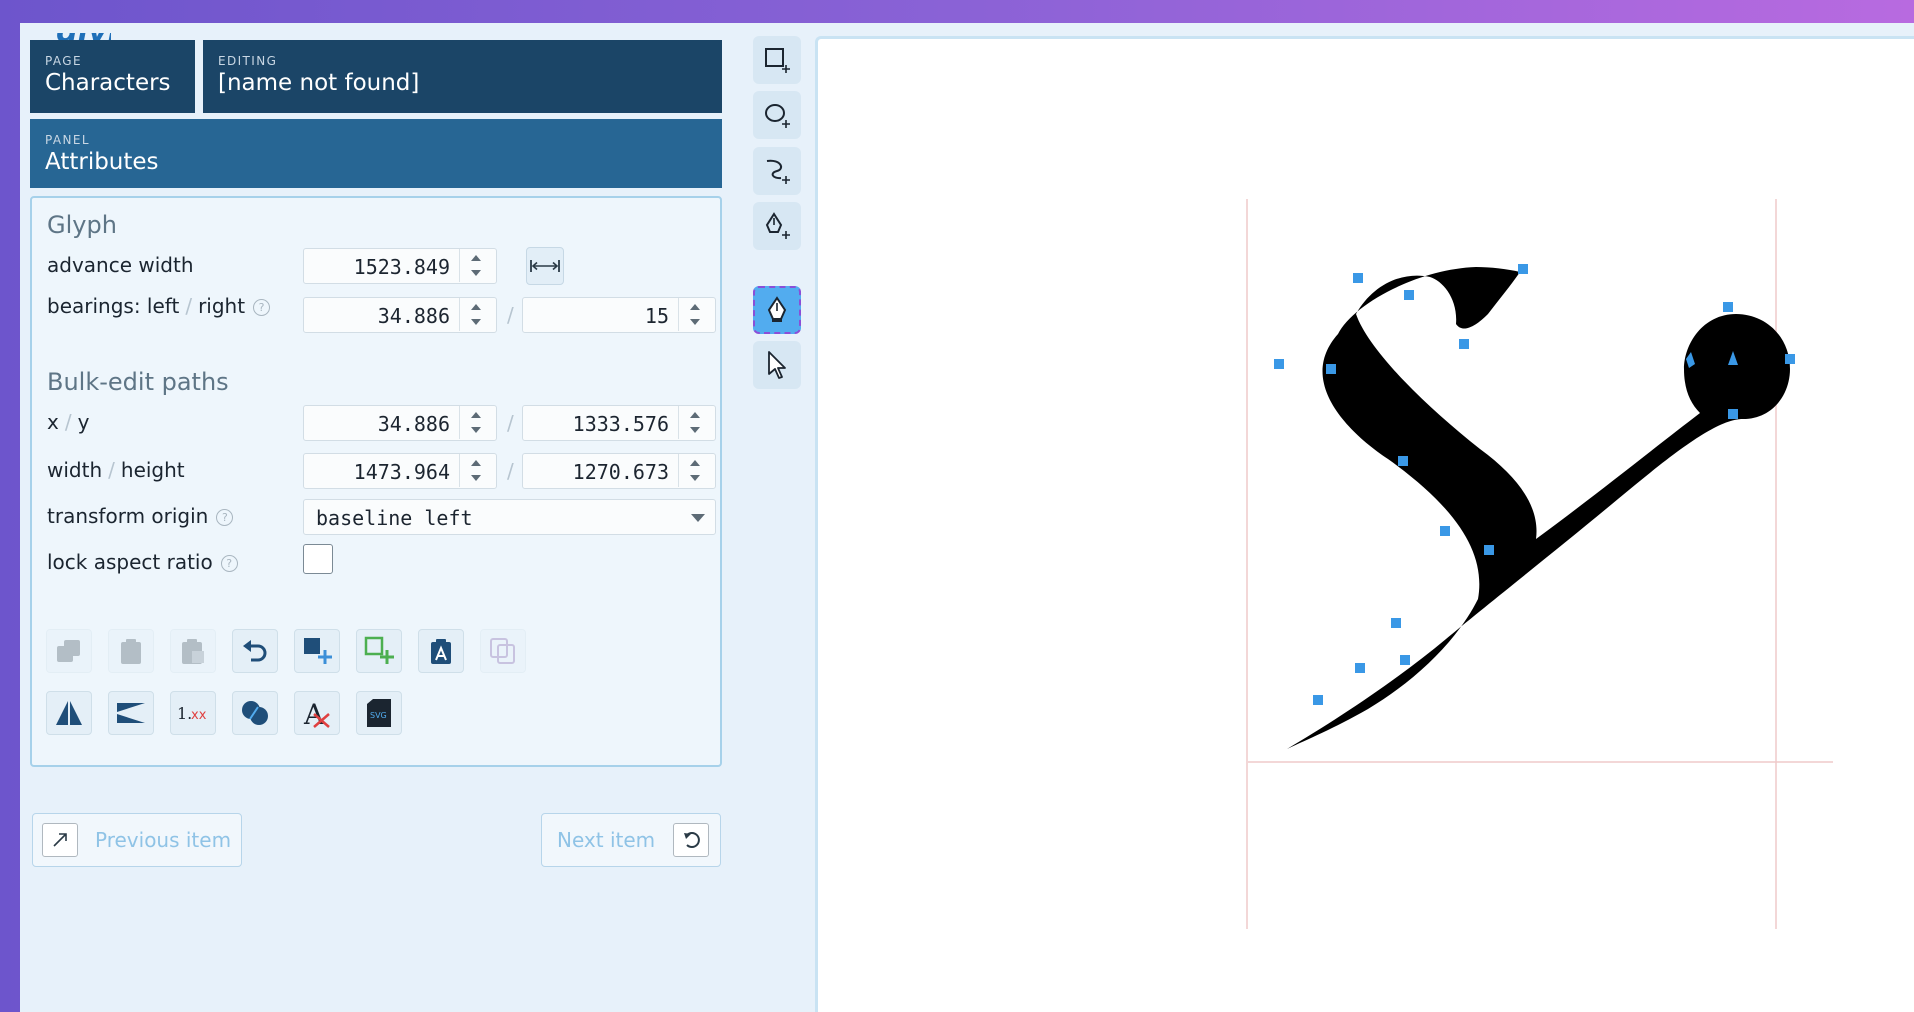 The image size is (1914, 1012). What do you see at coordinates (777, 226) in the screenshot?
I see `add-point-tool` at bounding box center [777, 226].